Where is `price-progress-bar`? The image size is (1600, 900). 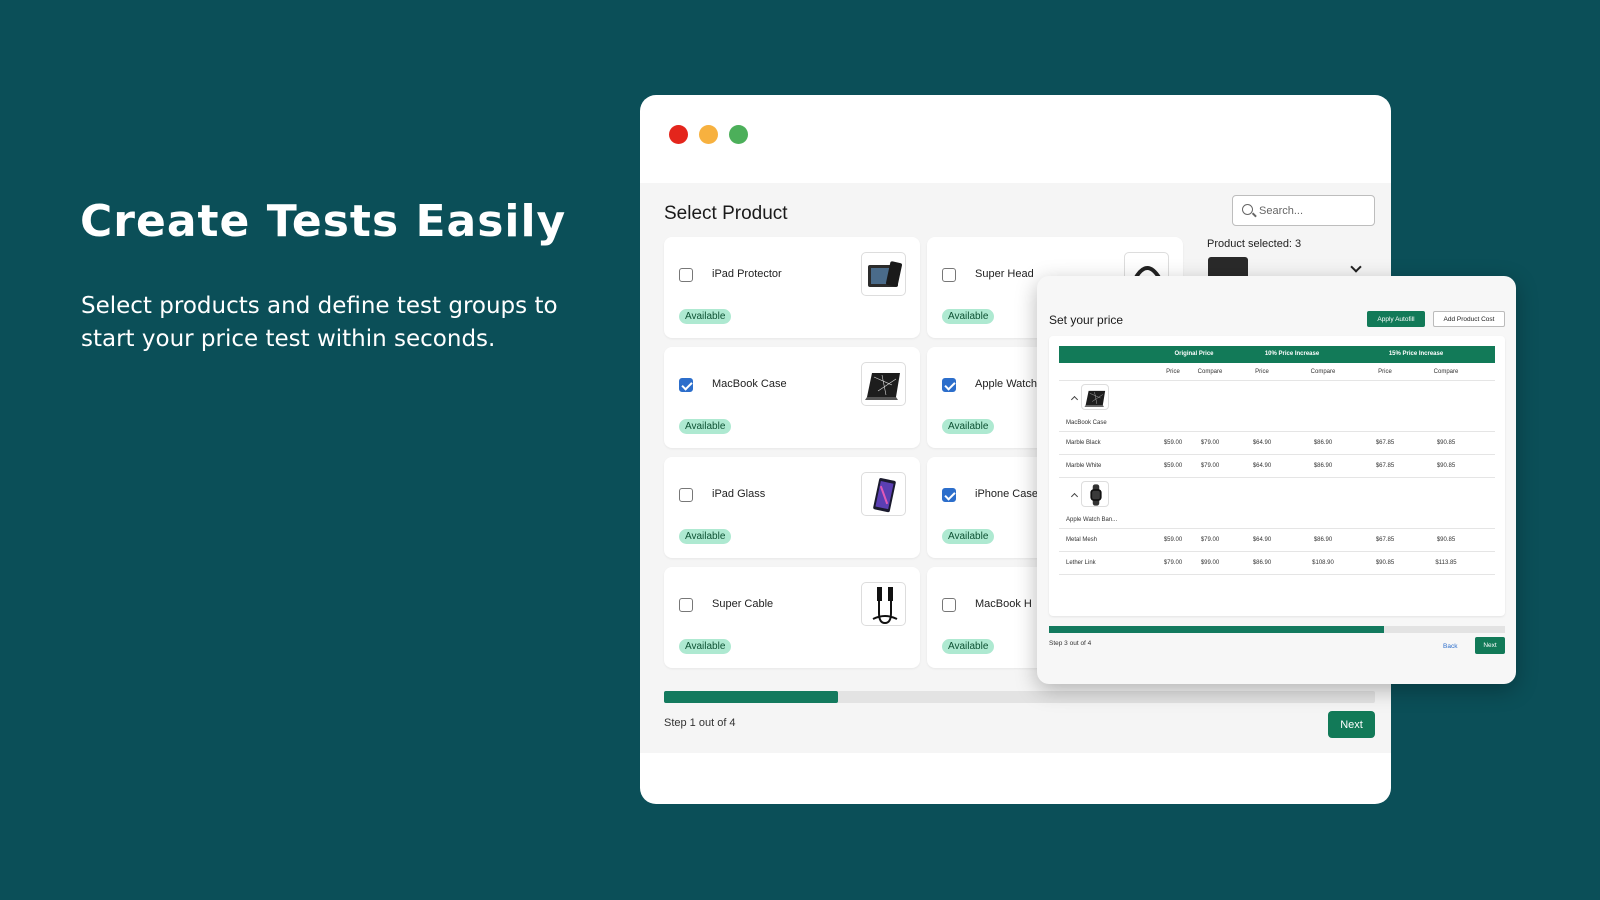 price-progress-bar is located at coordinates (1277, 629).